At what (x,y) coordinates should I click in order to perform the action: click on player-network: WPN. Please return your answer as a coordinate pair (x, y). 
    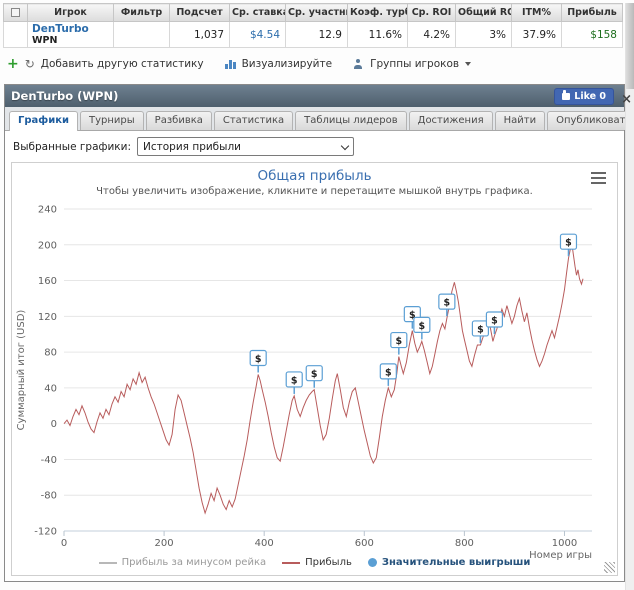
    Looking at the image, I should click on (45, 40).